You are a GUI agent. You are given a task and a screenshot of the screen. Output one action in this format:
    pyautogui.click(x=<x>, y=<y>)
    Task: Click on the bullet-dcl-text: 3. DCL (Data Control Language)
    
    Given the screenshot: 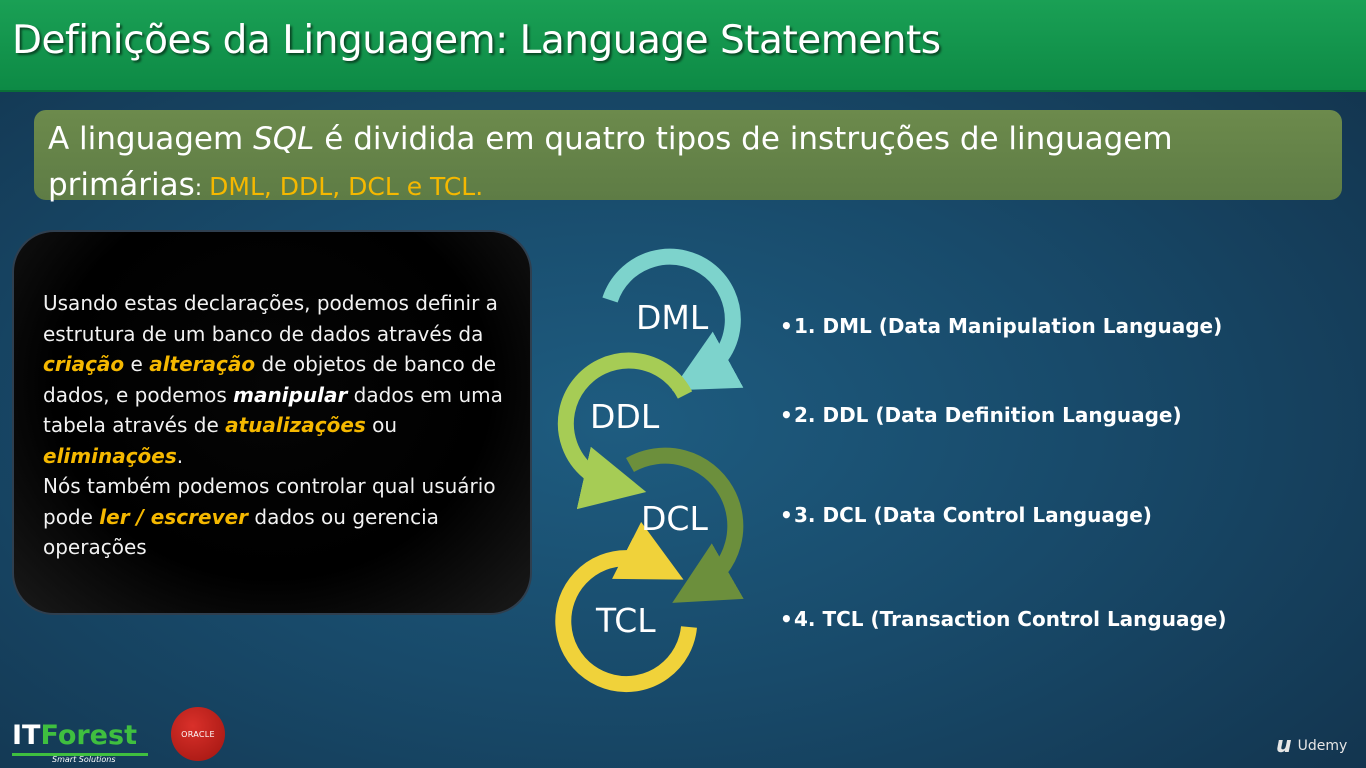 What is the action you would take?
    pyautogui.click(x=973, y=515)
    